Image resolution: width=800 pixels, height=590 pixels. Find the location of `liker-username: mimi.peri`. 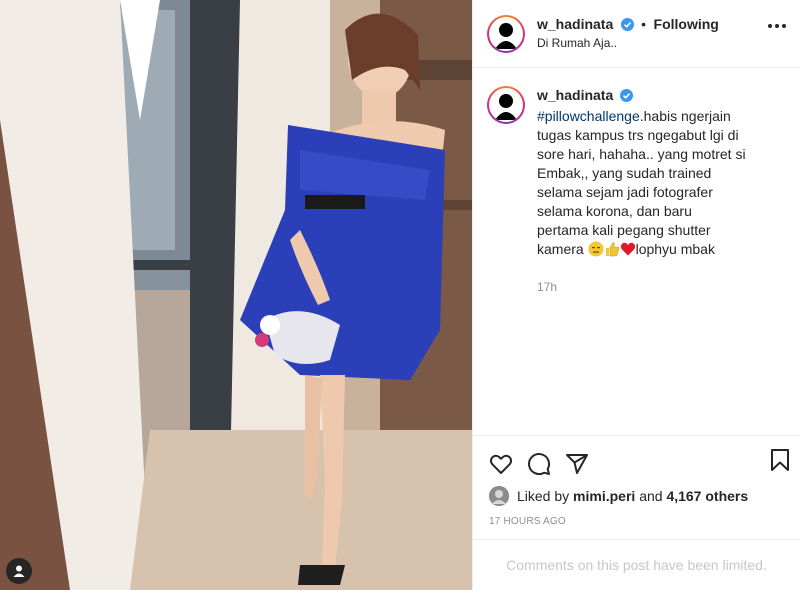

liker-username: mimi.peri is located at coordinates (604, 496).